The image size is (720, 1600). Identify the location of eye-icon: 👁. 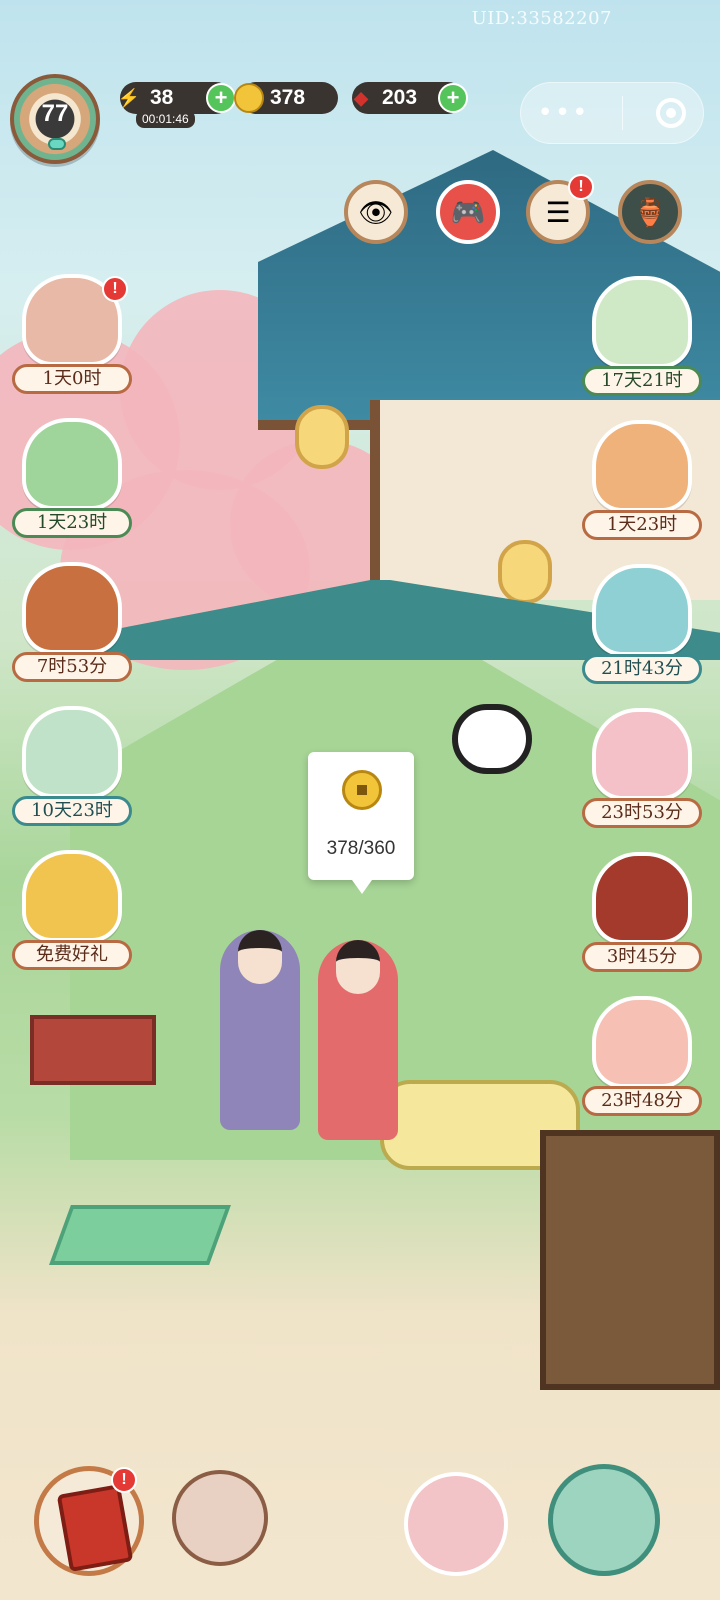
(376, 212).